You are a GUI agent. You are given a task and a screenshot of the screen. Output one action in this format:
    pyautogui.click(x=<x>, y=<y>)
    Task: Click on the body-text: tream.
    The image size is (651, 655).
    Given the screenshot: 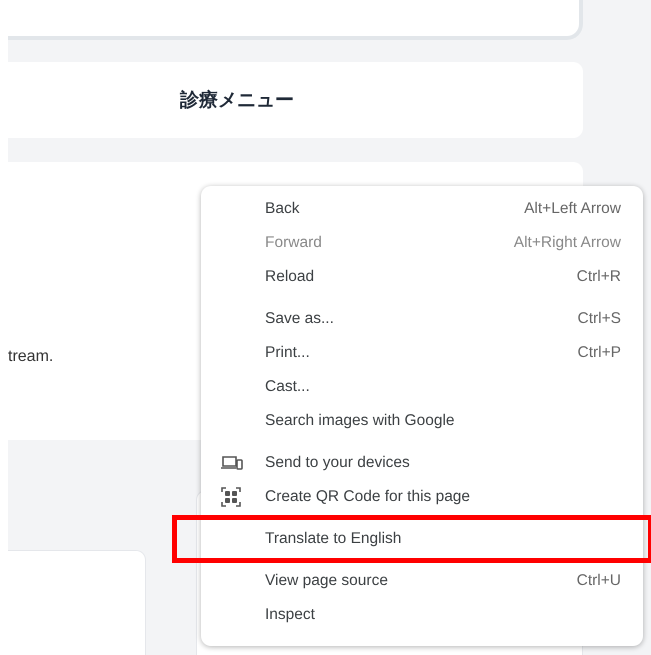 What is the action you would take?
    pyautogui.click(x=31, y=356)
    